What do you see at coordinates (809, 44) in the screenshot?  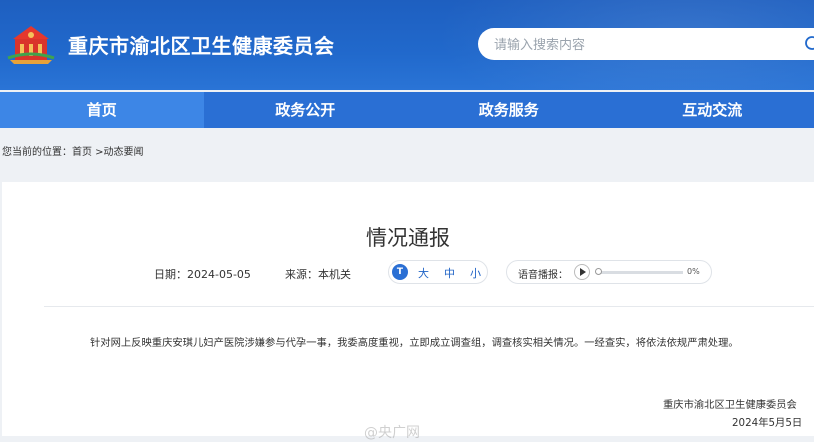 I see `search-icon` at bounding box center [809, 44].